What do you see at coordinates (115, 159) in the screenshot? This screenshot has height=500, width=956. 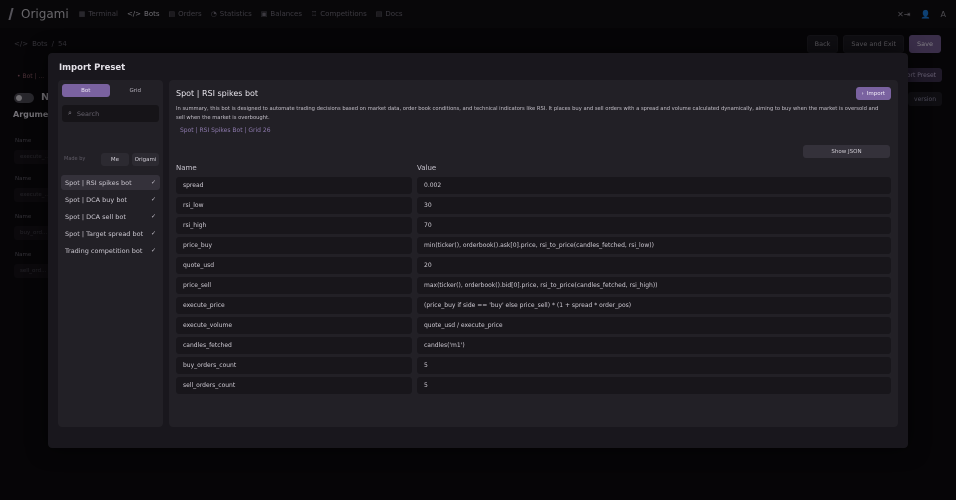 I see `filter-me-button: Me` at bounding box center [115, 159].